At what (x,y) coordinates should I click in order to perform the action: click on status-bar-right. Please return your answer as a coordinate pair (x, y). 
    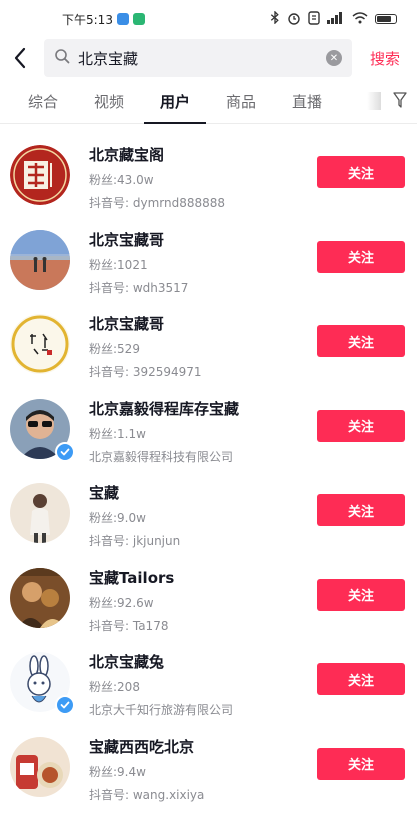
    Looking at the image, I should click on (333, 19).